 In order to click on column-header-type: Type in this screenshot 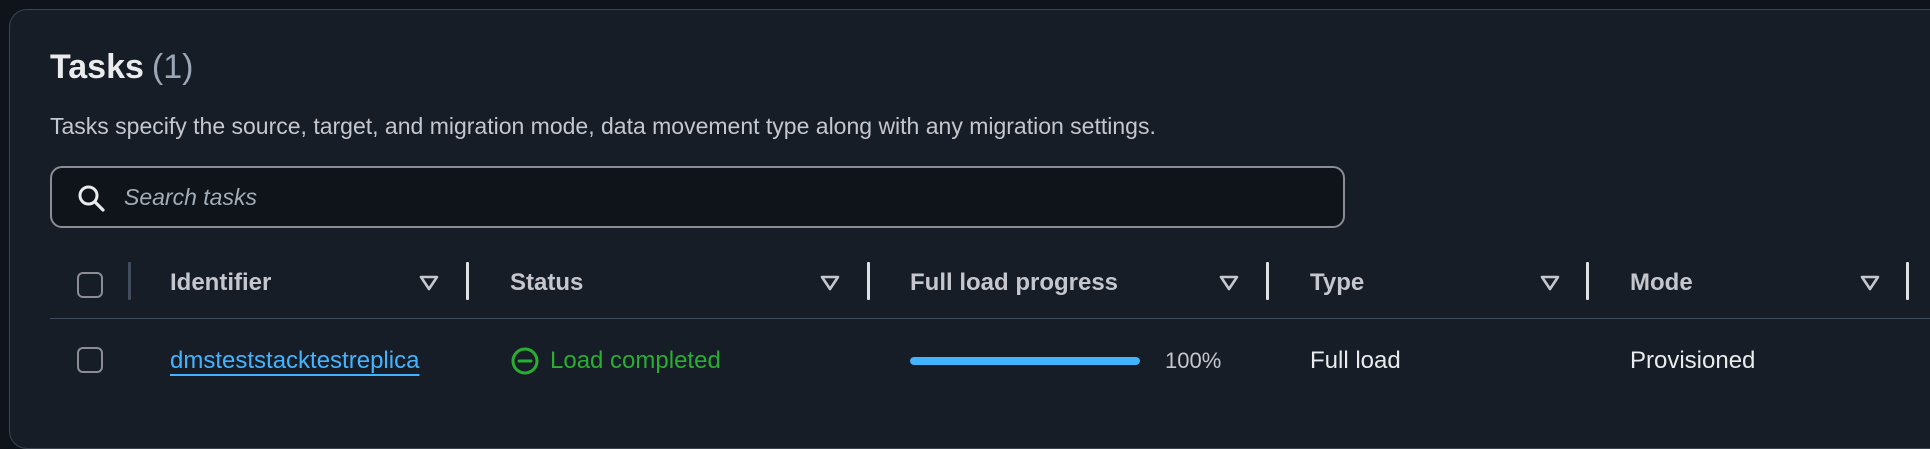, I will do `click(1337, 283)`.